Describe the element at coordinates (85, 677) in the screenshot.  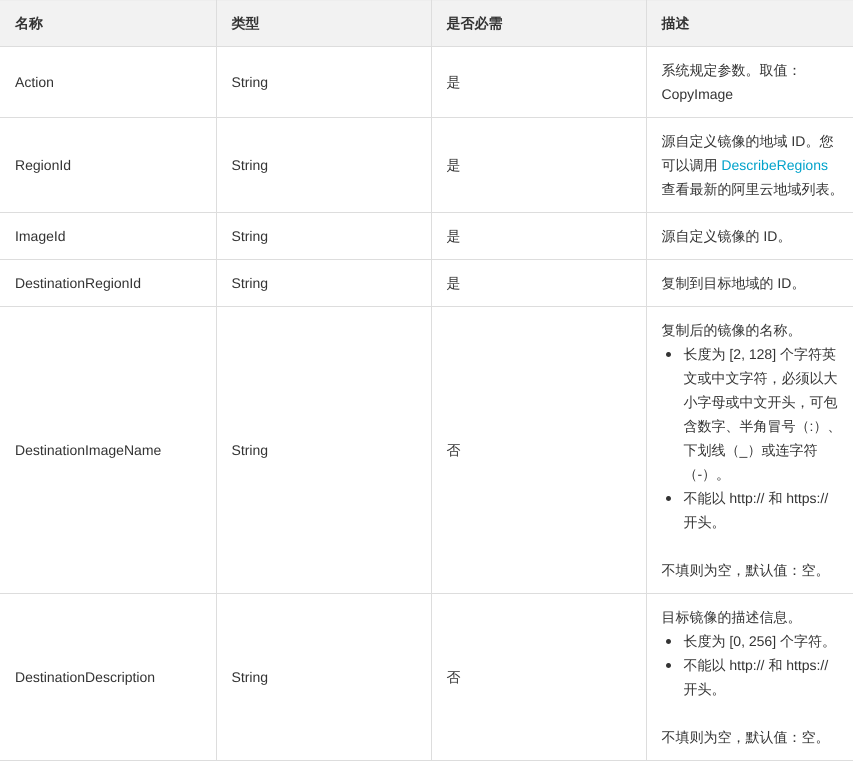
I see `param-name: DestinationDescription` at that location.